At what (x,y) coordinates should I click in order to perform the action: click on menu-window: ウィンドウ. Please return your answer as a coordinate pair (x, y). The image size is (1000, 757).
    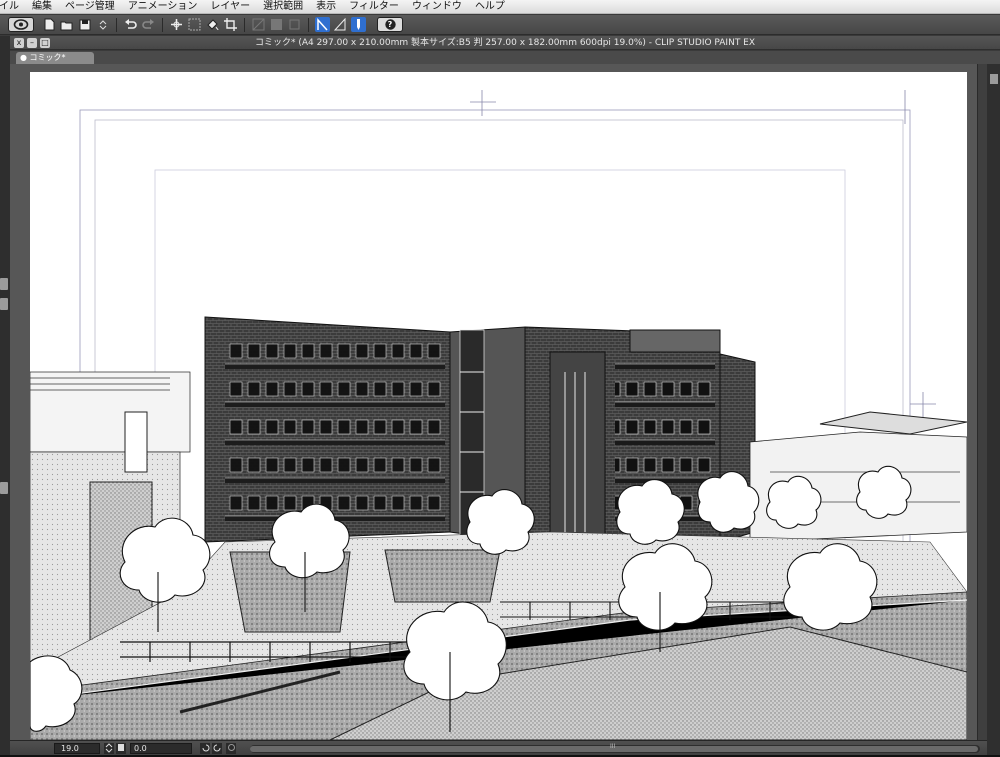
    Looking at the image, I should click on (437, 7).